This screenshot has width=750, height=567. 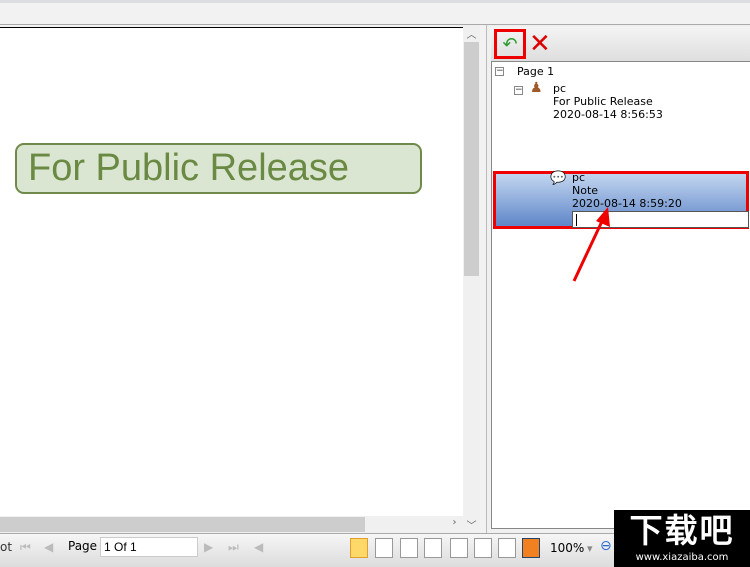 What do you see at coordinates (590, 548) in the screenshot?
I see `chevron-down-icon: ▾` at bounding box center [590, 548].